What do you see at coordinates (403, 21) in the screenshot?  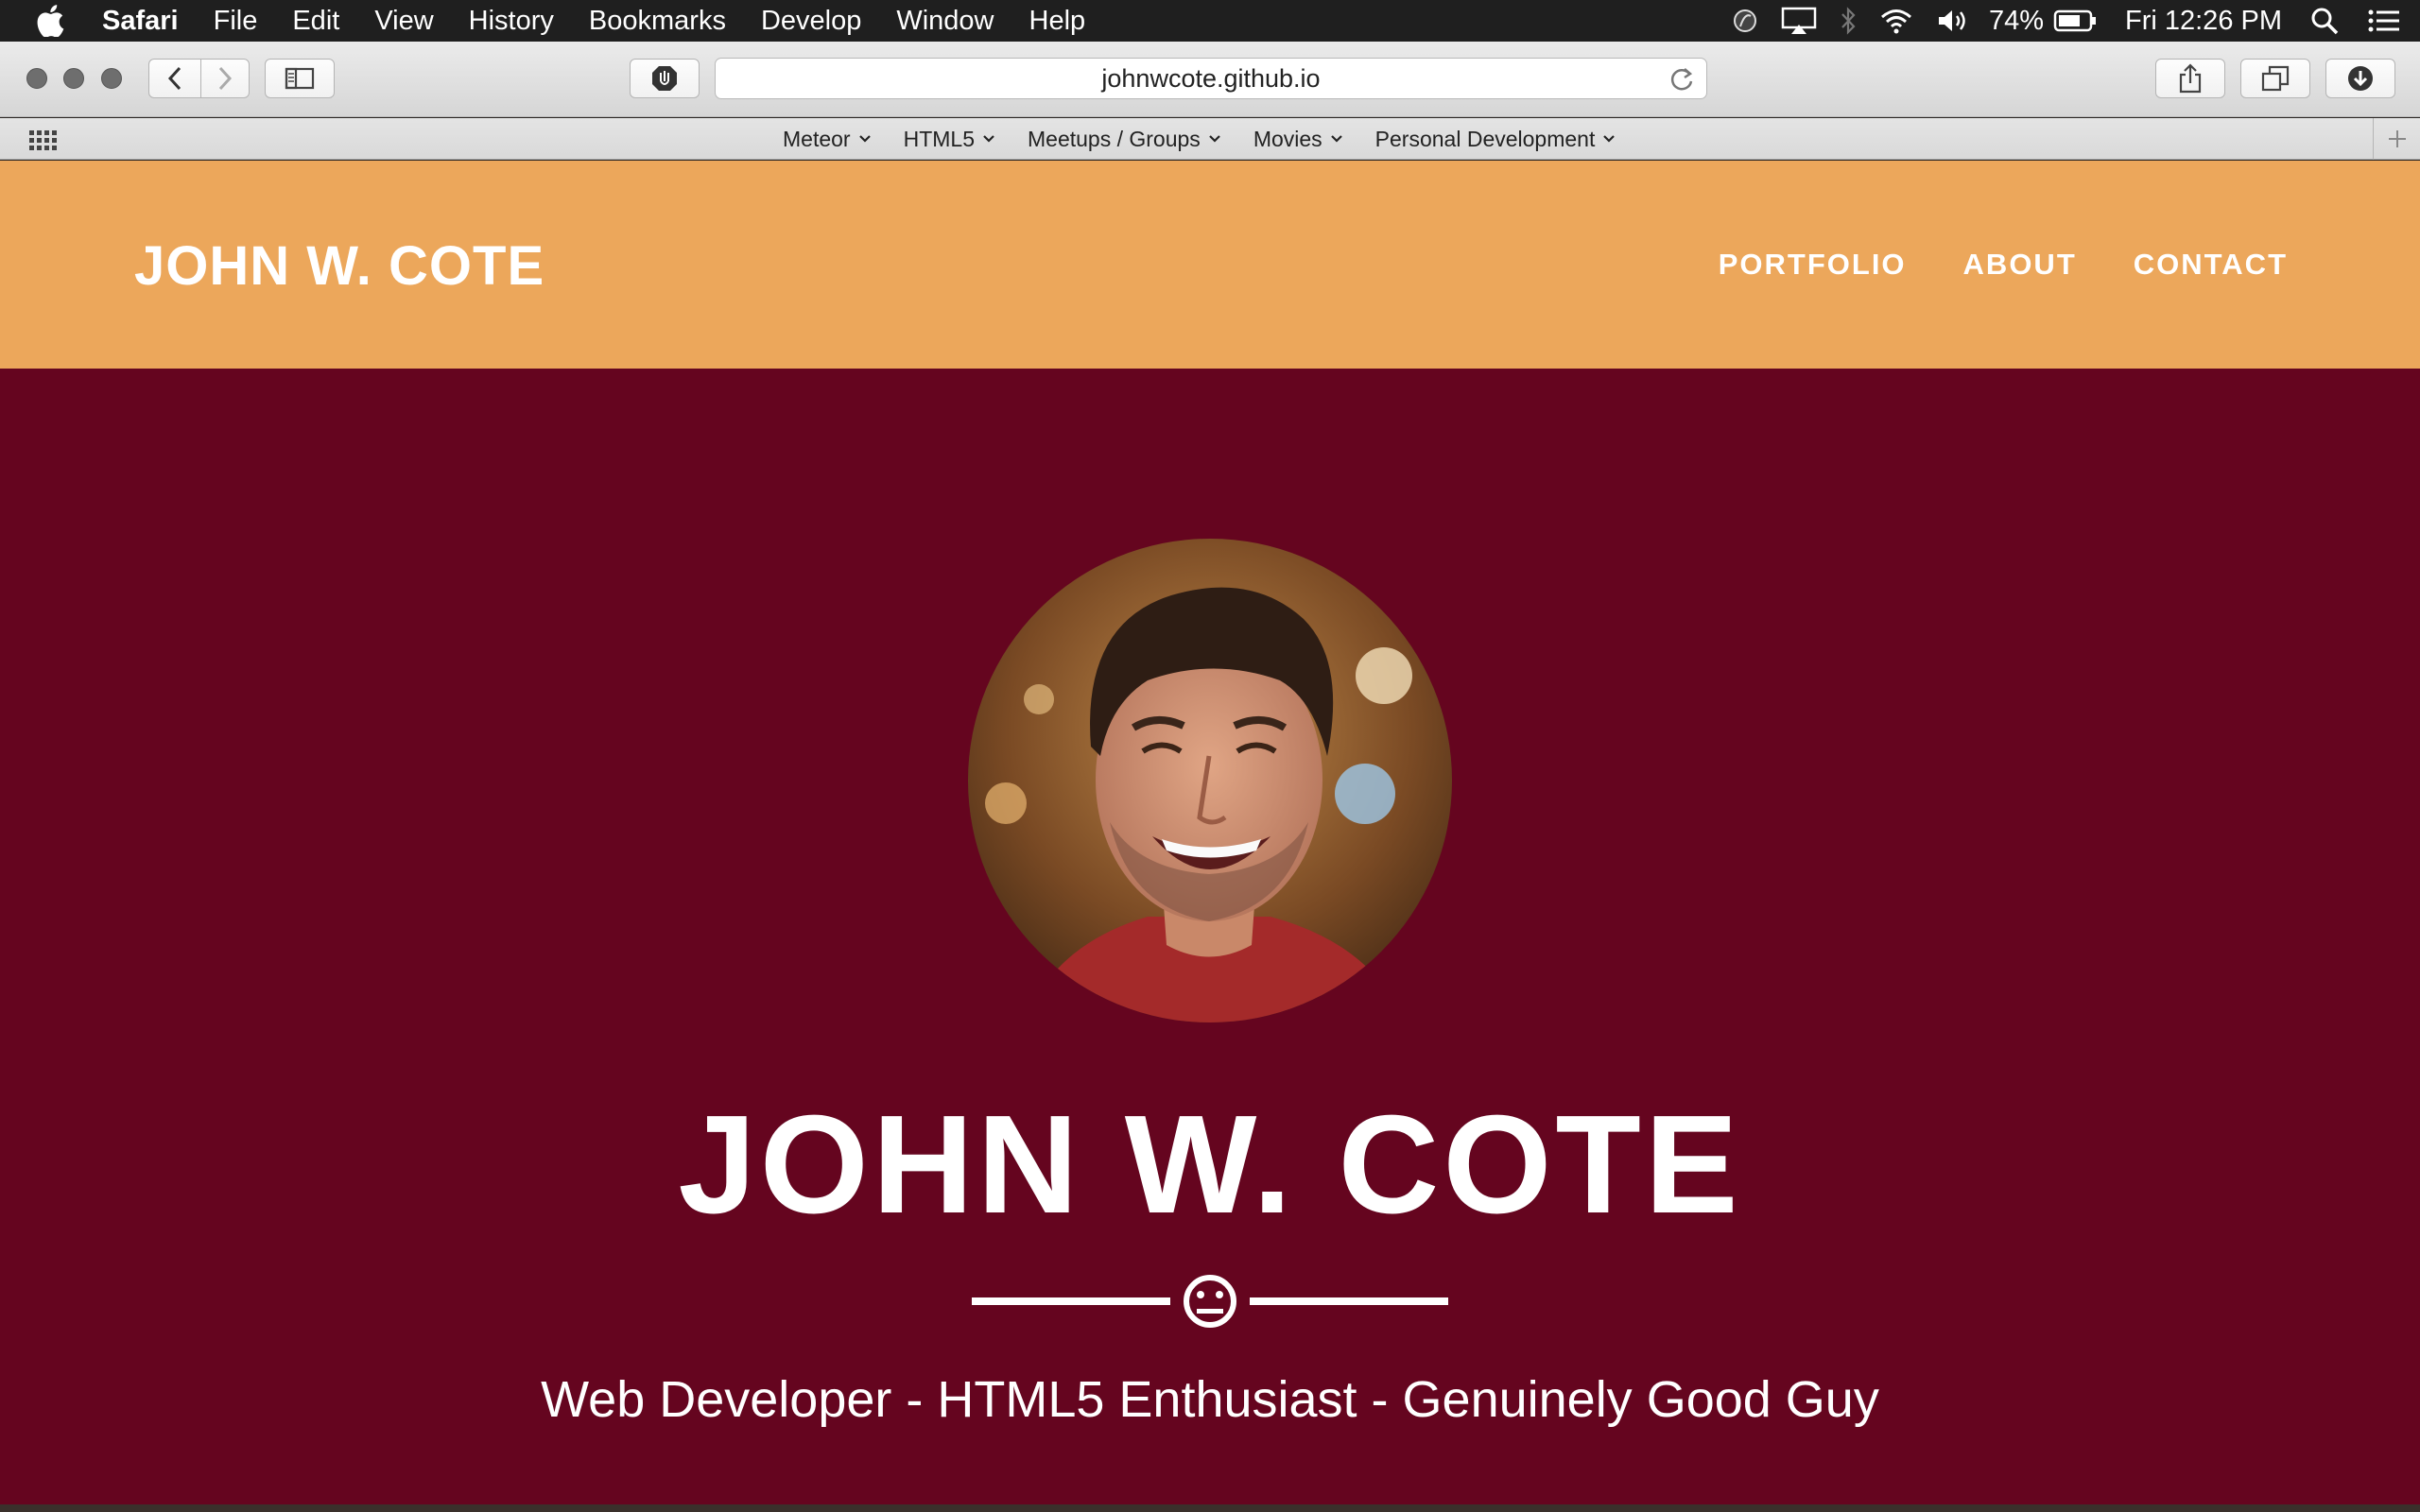 I see `menu-view: View` at bounding box center [403, 21].